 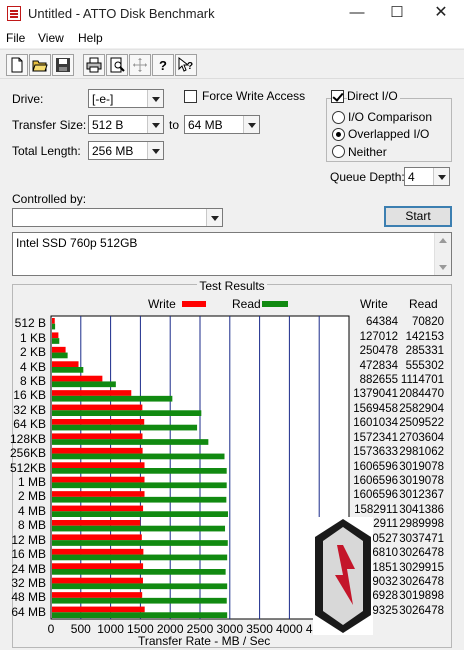 What do you see at coordinates (28, 597) in the screenshot?
I see `category-label: 48 MB` at bounding box center [28, 597].